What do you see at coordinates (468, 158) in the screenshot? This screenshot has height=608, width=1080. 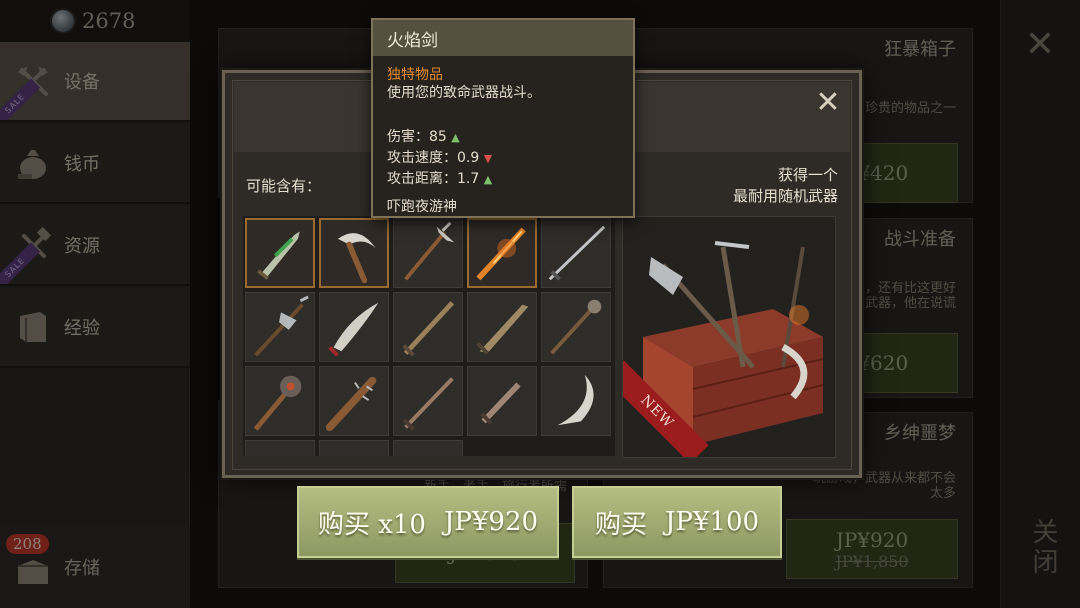 I see `stat-value: 0.9` at bounding box center [468, 158].